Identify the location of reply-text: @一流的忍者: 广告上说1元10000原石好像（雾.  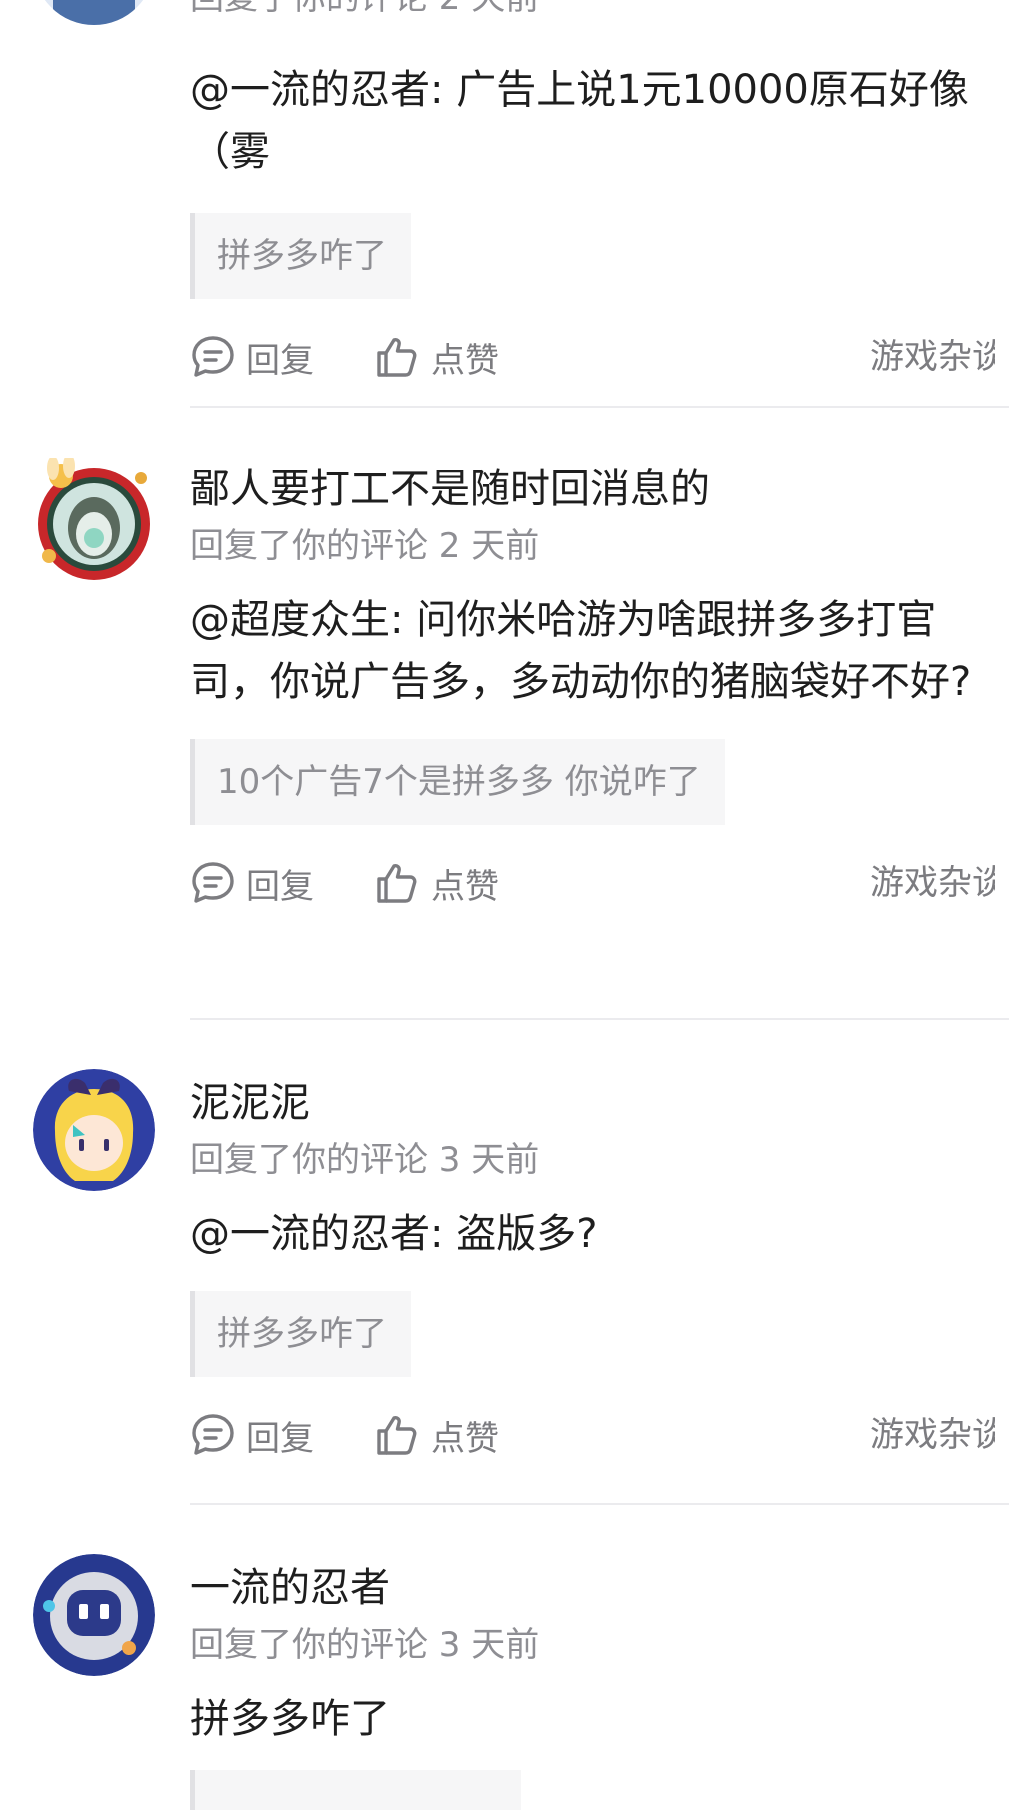
(592, 121).